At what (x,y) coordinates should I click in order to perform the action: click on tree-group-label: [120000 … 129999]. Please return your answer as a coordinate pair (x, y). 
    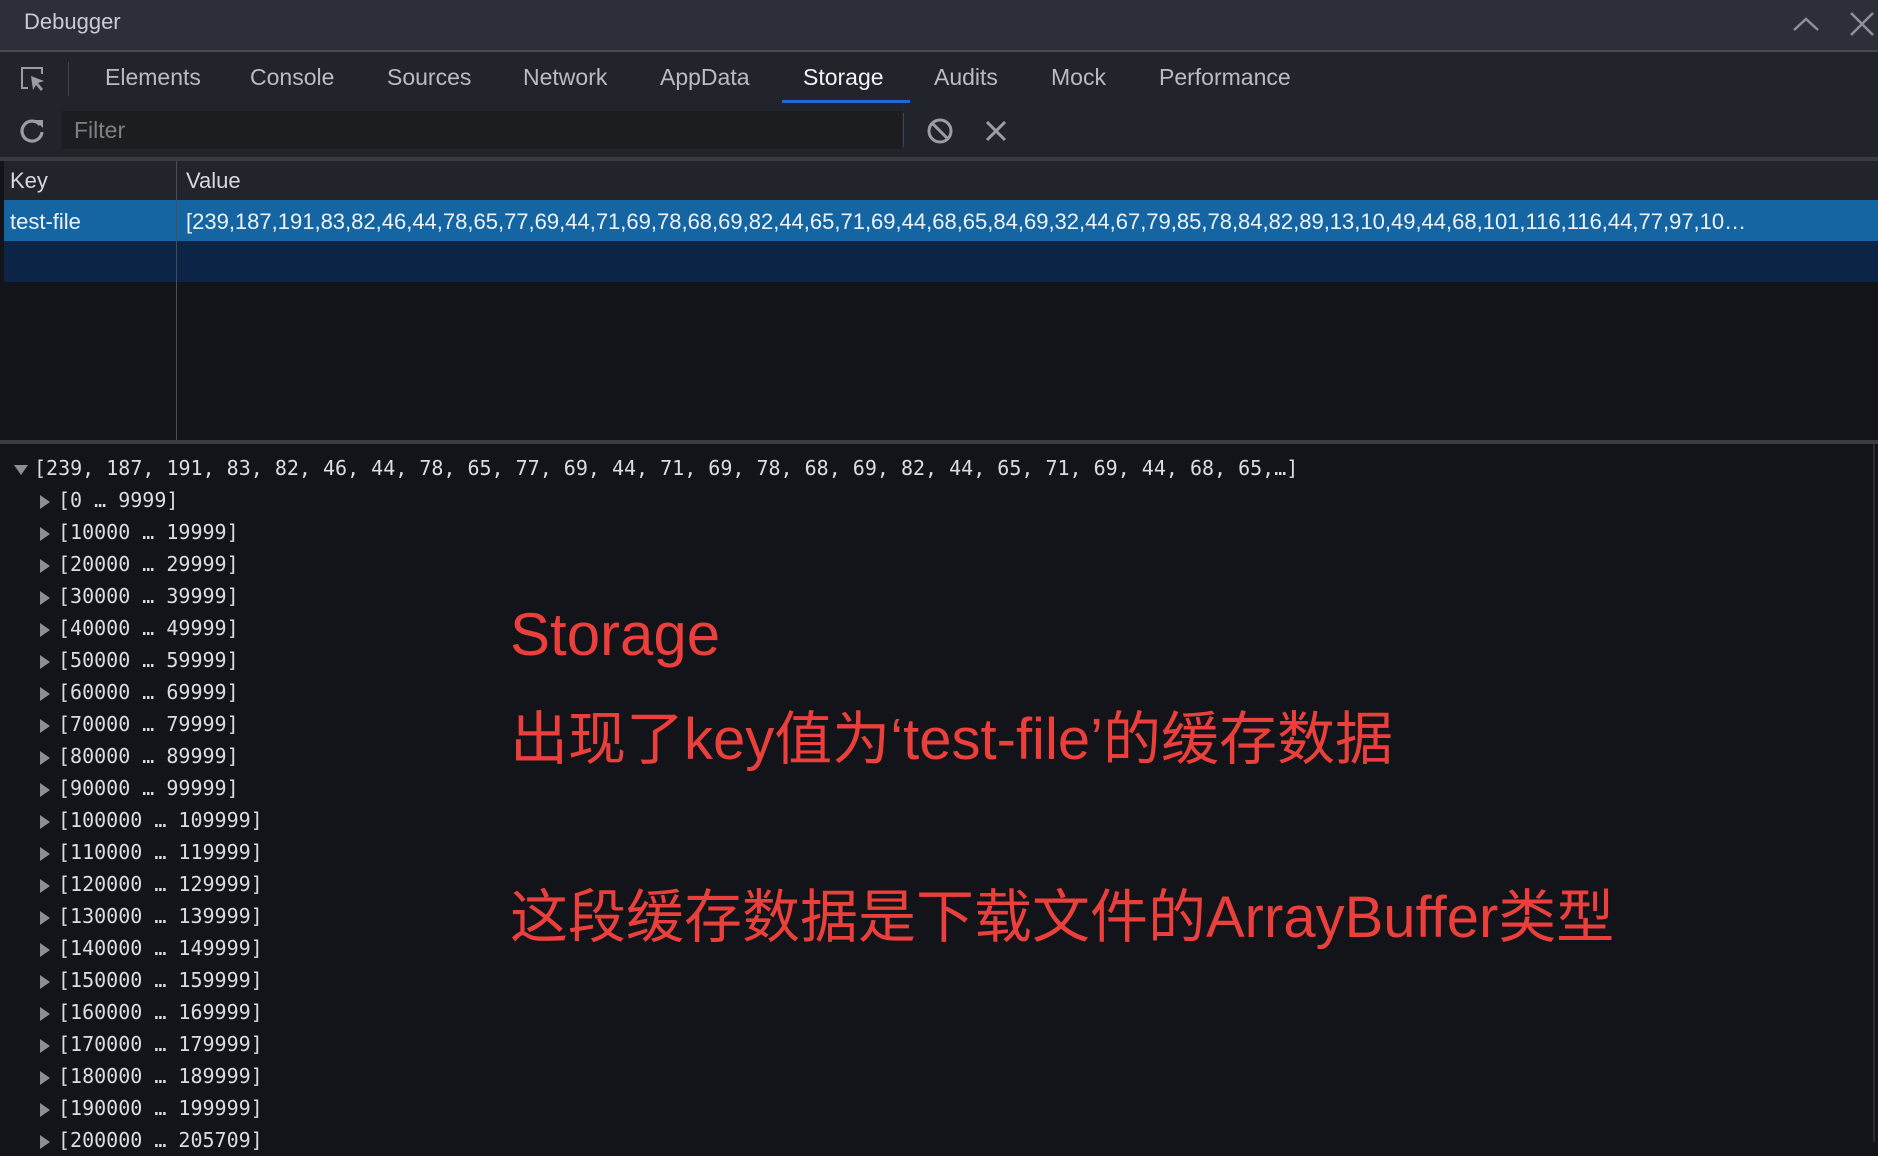
    Looking at the image, I should click on (160, 884).